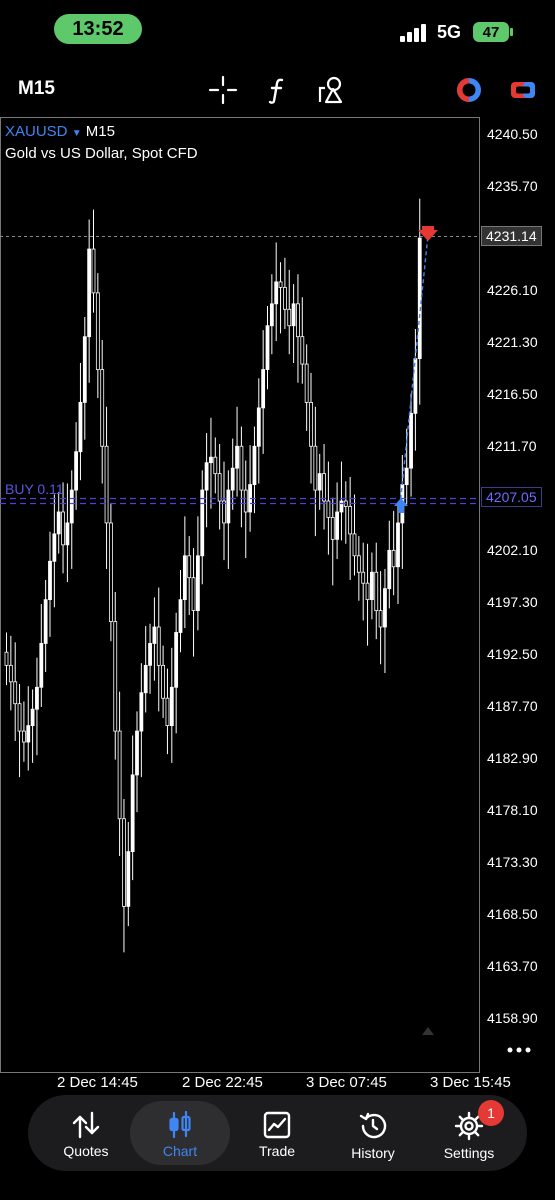 The image size is (555, 1200). I want to click on bottom-navigation: Quotes Chart Trade History Settings, so click(277, 1133).